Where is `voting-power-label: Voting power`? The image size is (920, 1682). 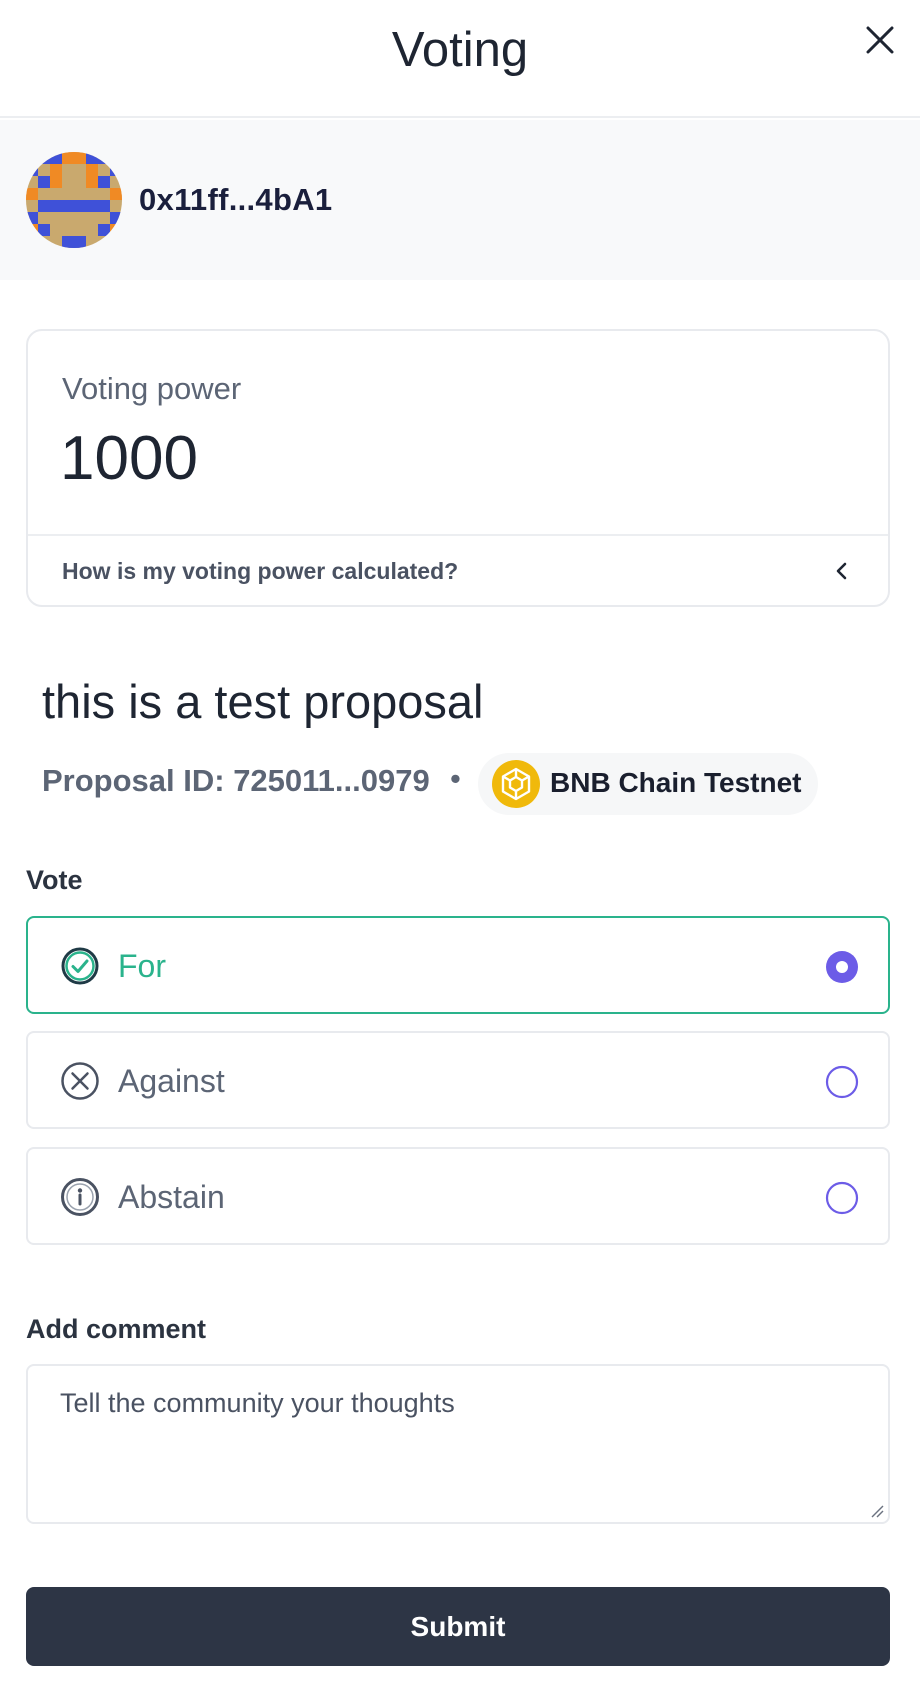 voting-power-label: Voting power is located at coordinates (152, 388).